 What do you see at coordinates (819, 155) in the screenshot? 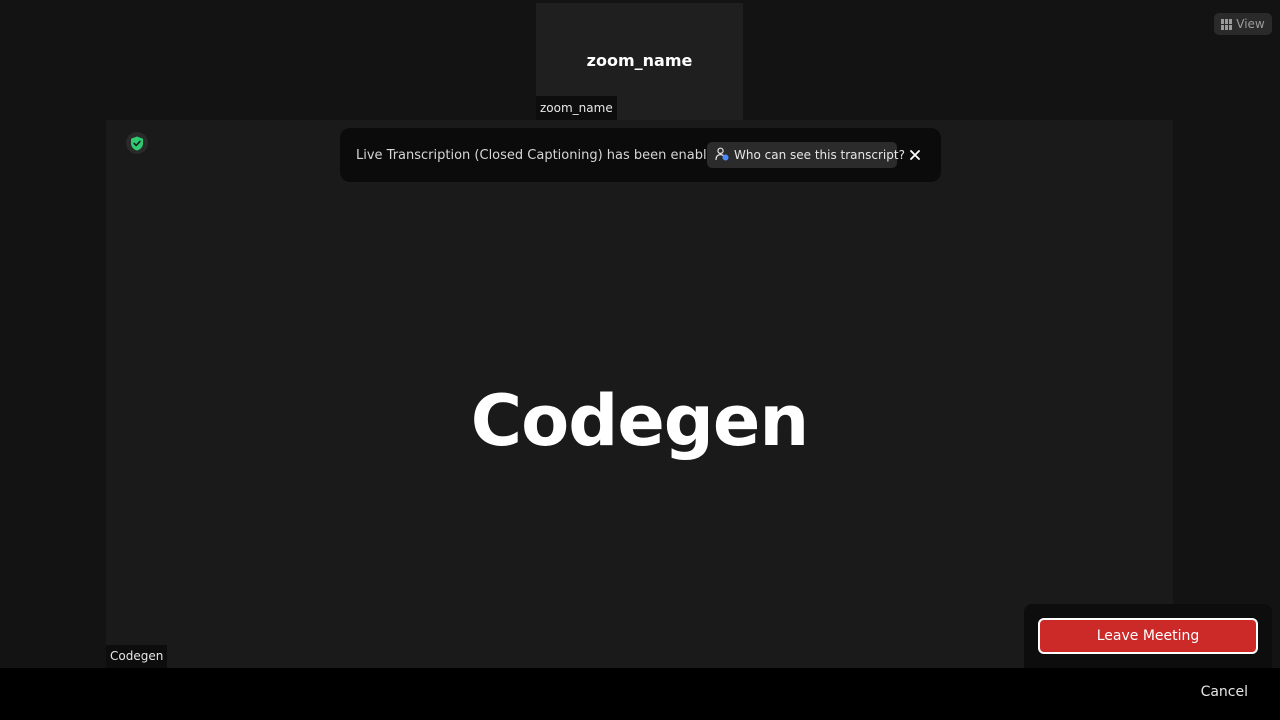
I see `who-can-see-label: Who can see this transcript?` at bounding box center [819, 155].